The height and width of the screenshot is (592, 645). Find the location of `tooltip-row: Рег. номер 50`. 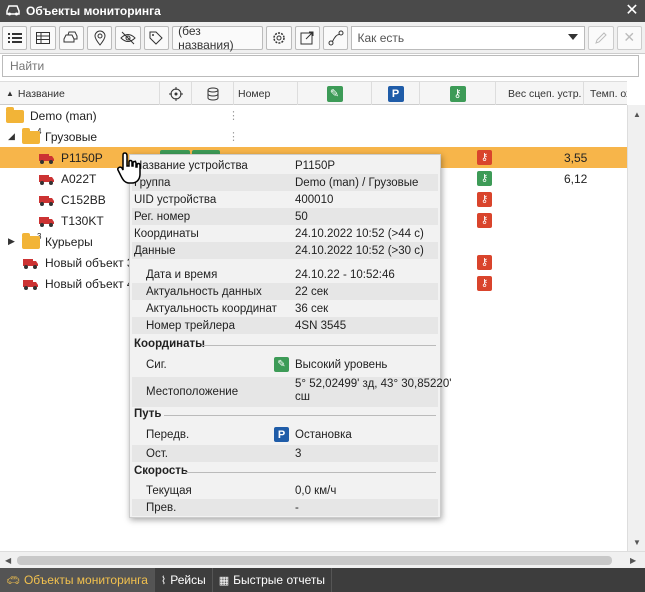

tooltip-row: Рег. номер 50 is located at coordinates (285, 216).